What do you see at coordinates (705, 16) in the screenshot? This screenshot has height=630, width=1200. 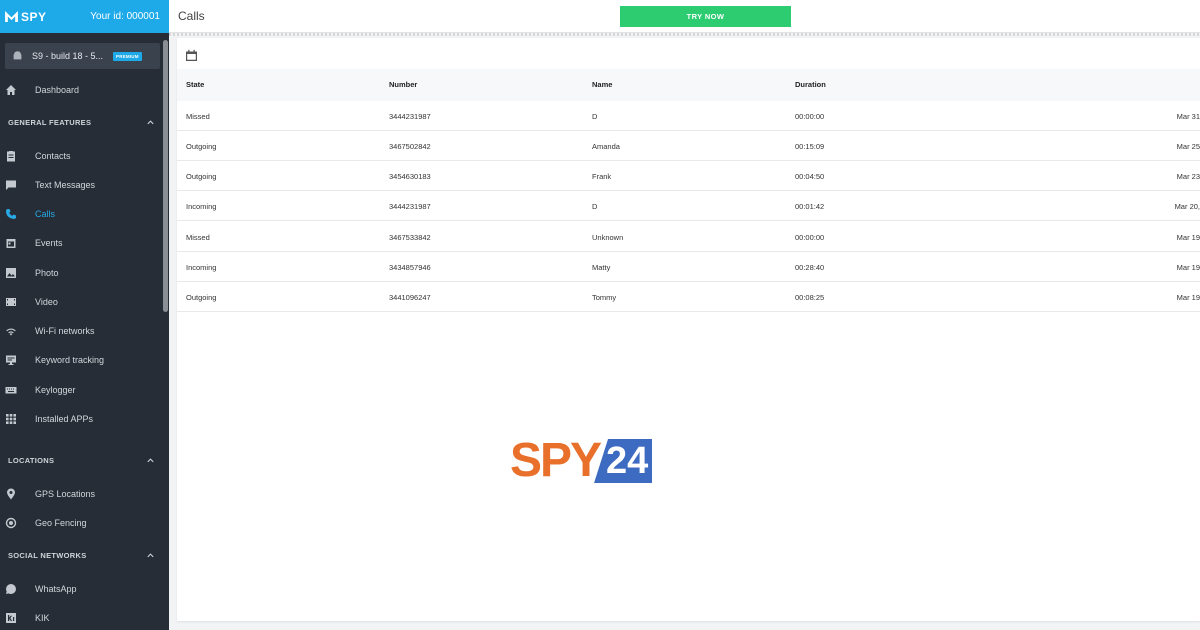 I see `try-now-button: TRY NOW` at bounding box center [705, 16].